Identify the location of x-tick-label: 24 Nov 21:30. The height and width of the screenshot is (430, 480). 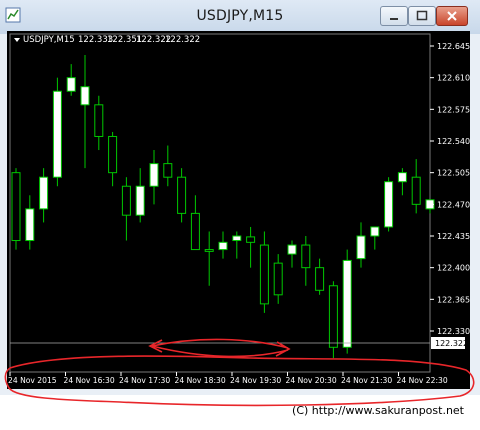
(366, 380).